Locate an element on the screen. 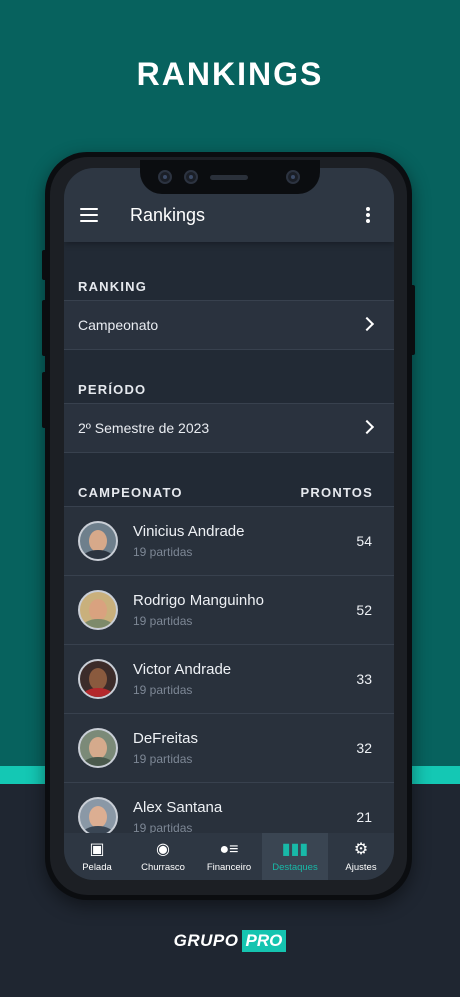  brand-word: GRUPO is located at coordinates (206, 940).